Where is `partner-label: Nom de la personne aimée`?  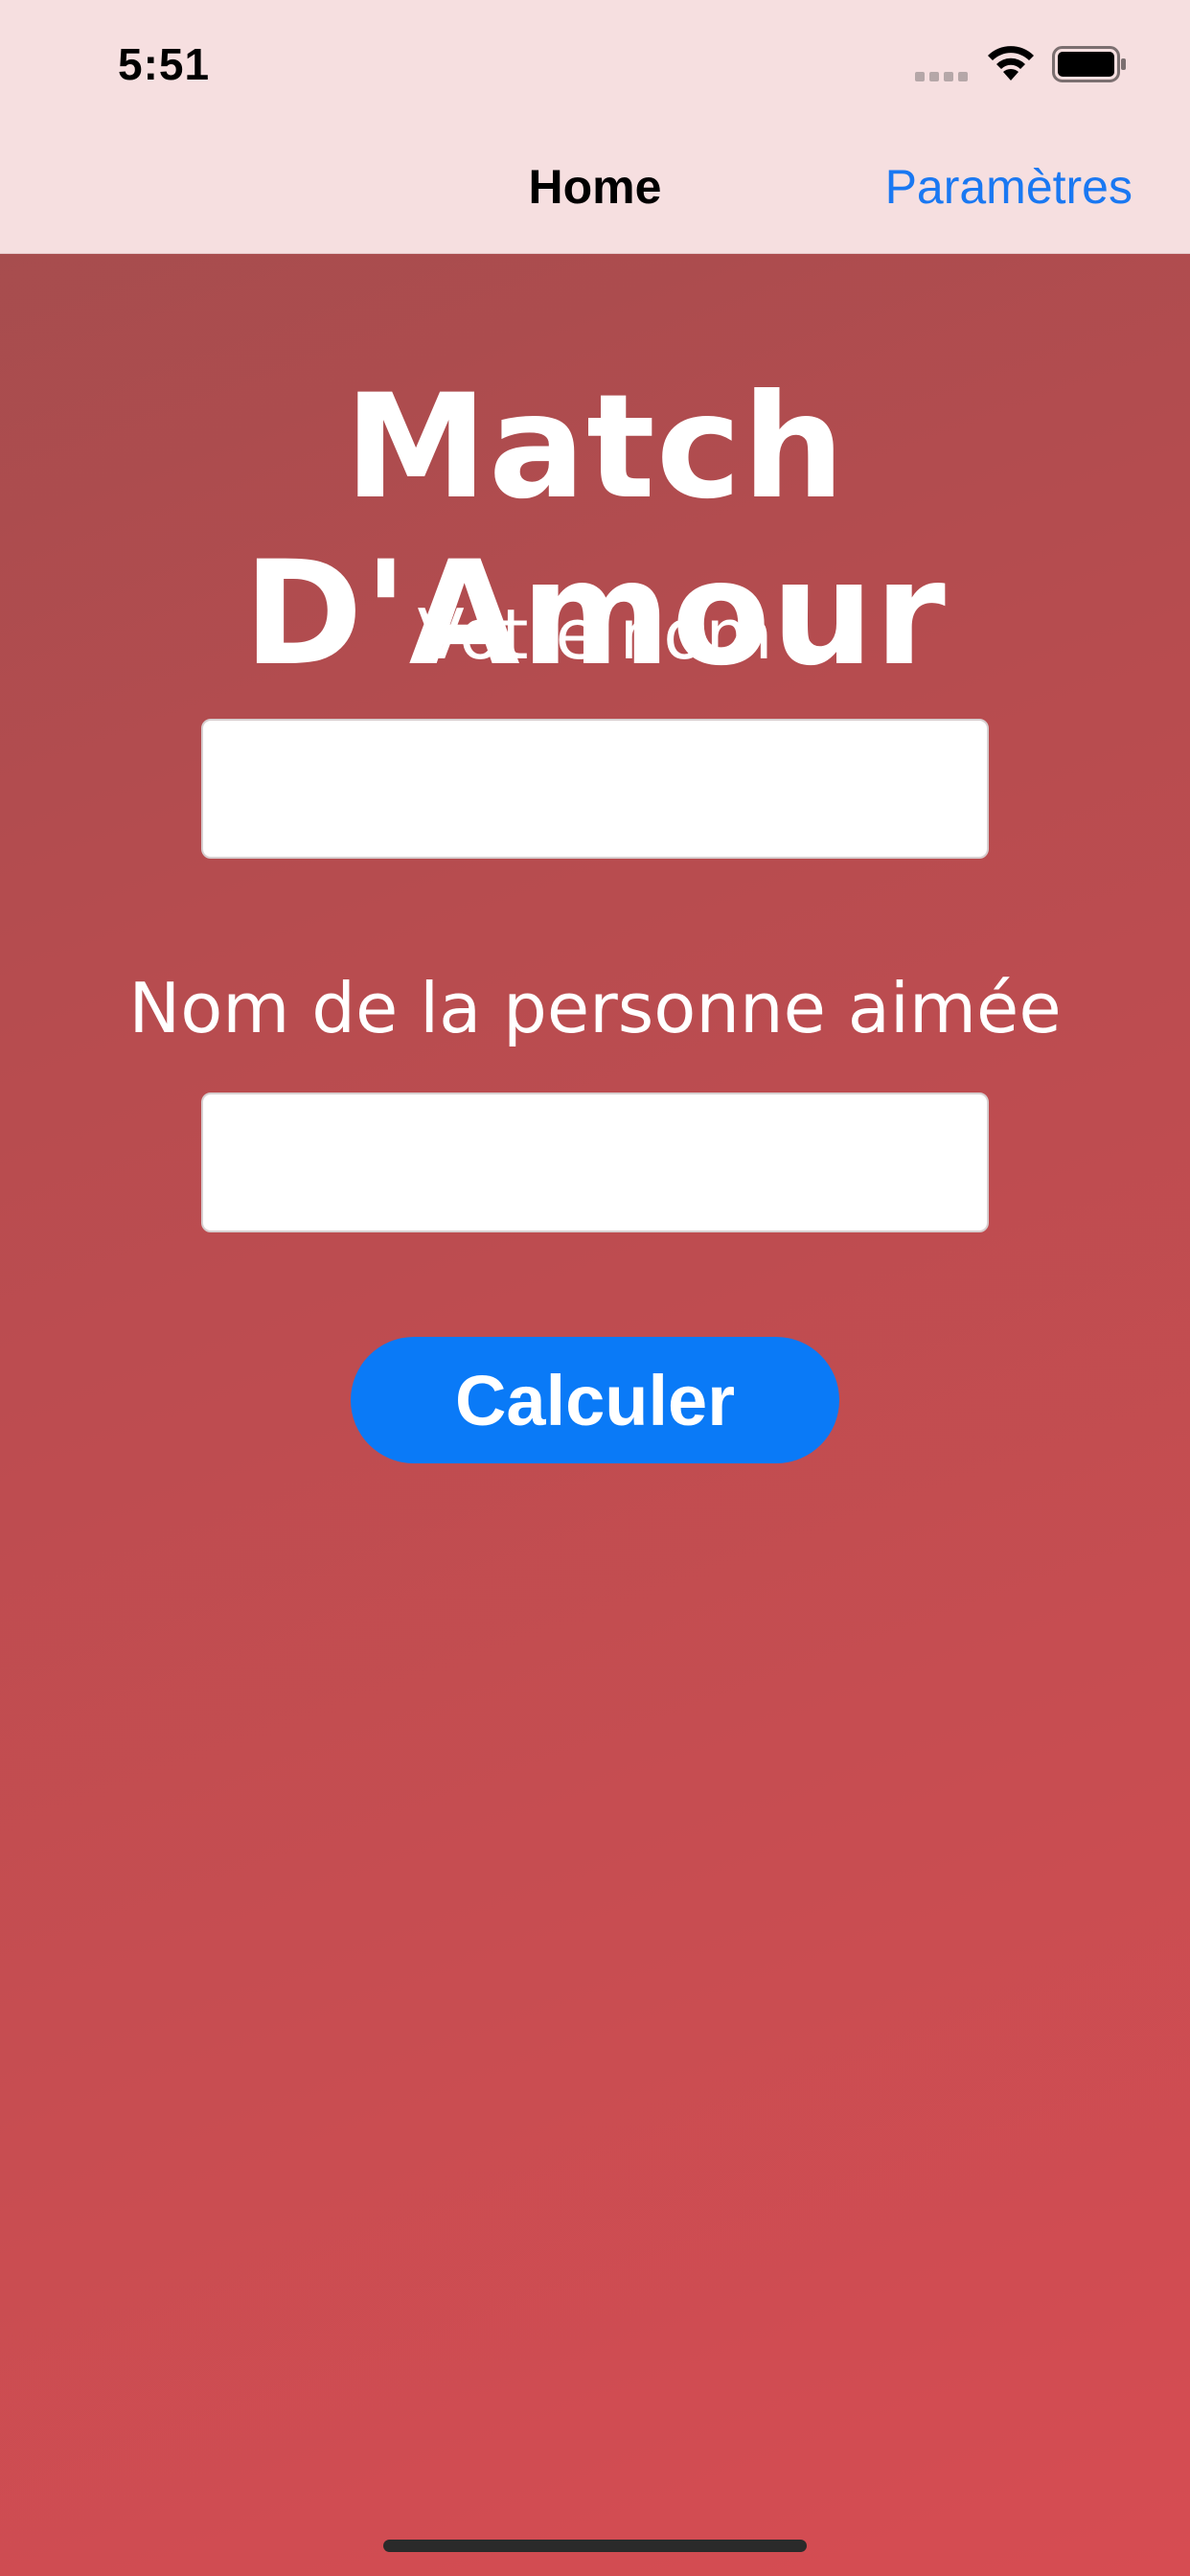
partner-label: Nom de la personne aimée is located at coordinates (595, 1008).